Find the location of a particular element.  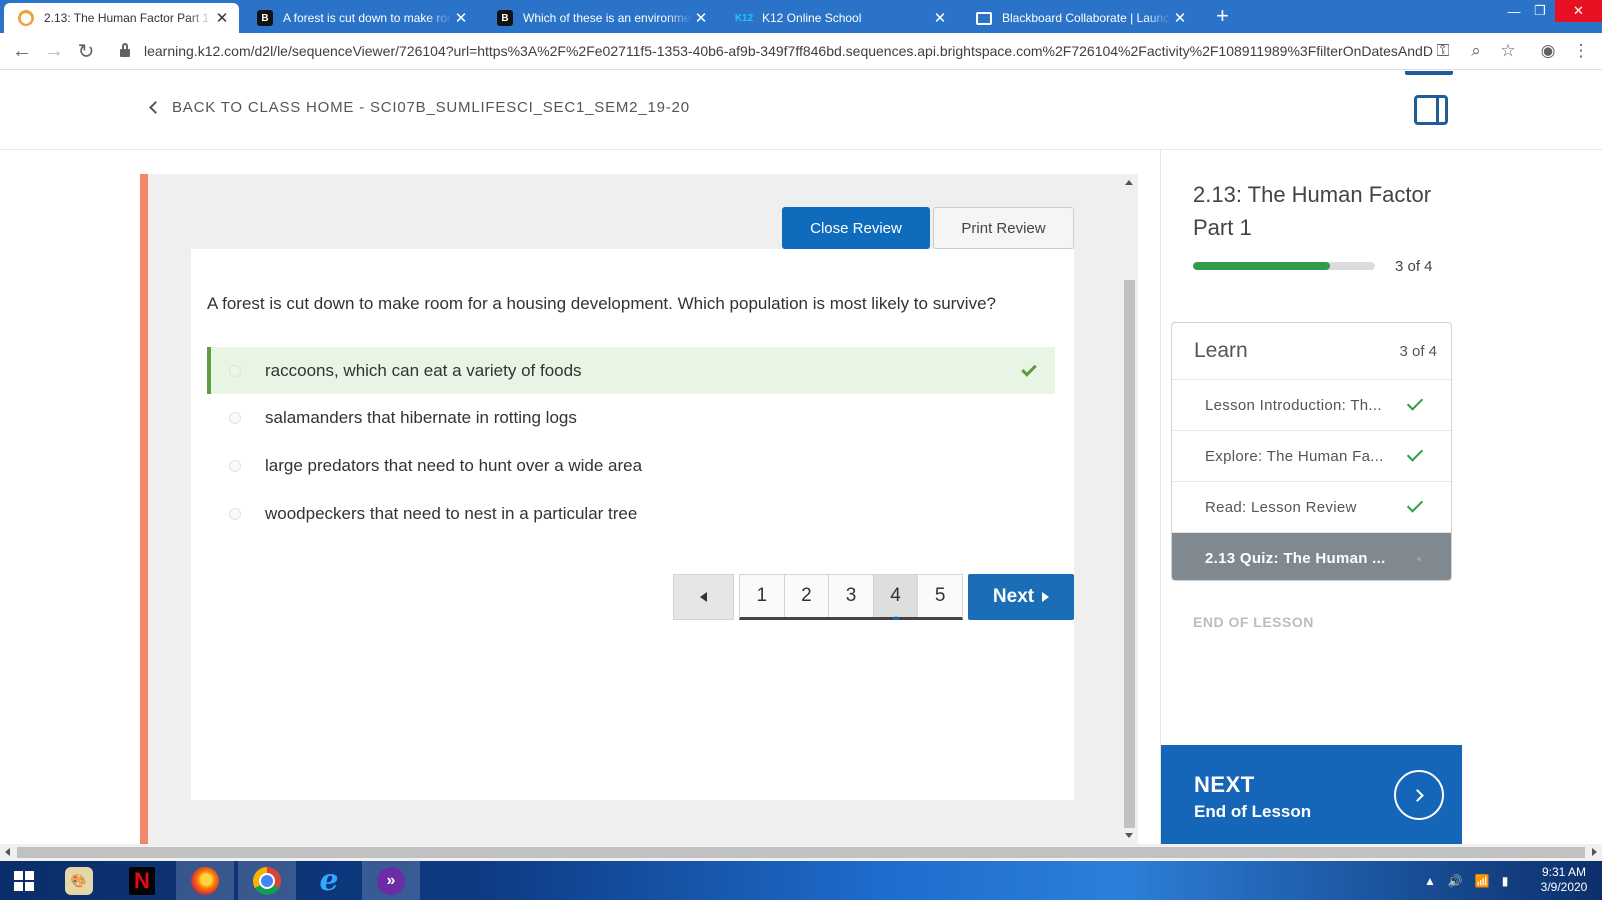

tab-title: Blackboard Collaborate | Launch is located at coordinates (1086, 18).